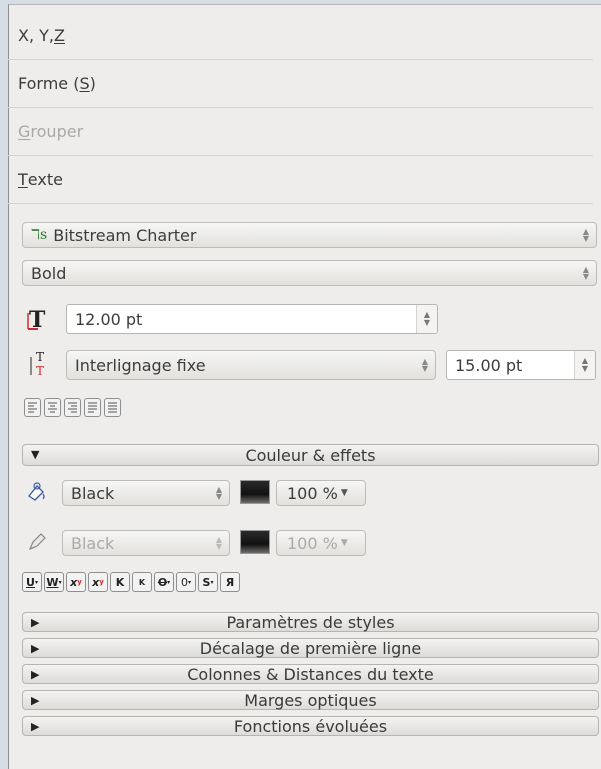 This screenshot has width=601, height=769. I want to click on marges-optiques-header: ▶ Marges optiques, so click(310, 700).